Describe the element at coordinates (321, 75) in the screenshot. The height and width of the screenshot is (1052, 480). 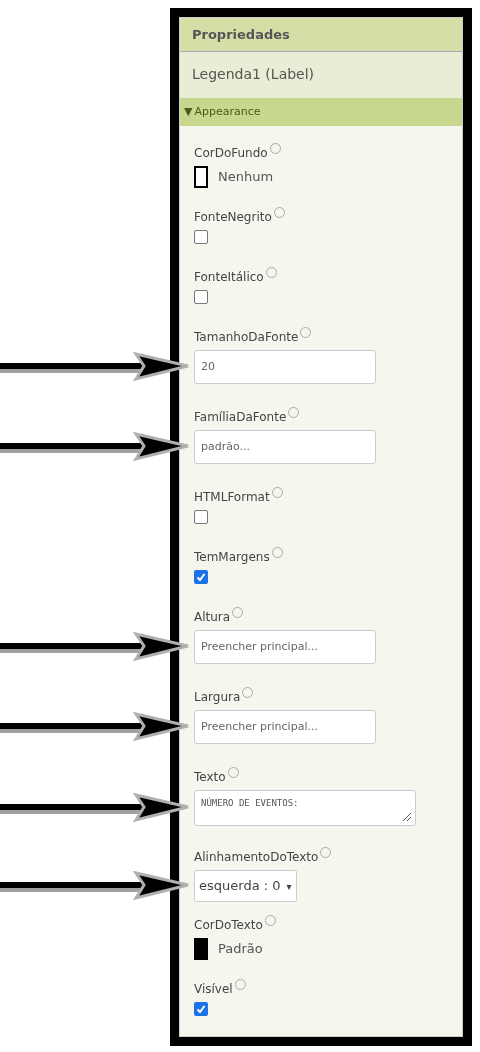
I see `component-name: Legenda1 (Label)` at that location.